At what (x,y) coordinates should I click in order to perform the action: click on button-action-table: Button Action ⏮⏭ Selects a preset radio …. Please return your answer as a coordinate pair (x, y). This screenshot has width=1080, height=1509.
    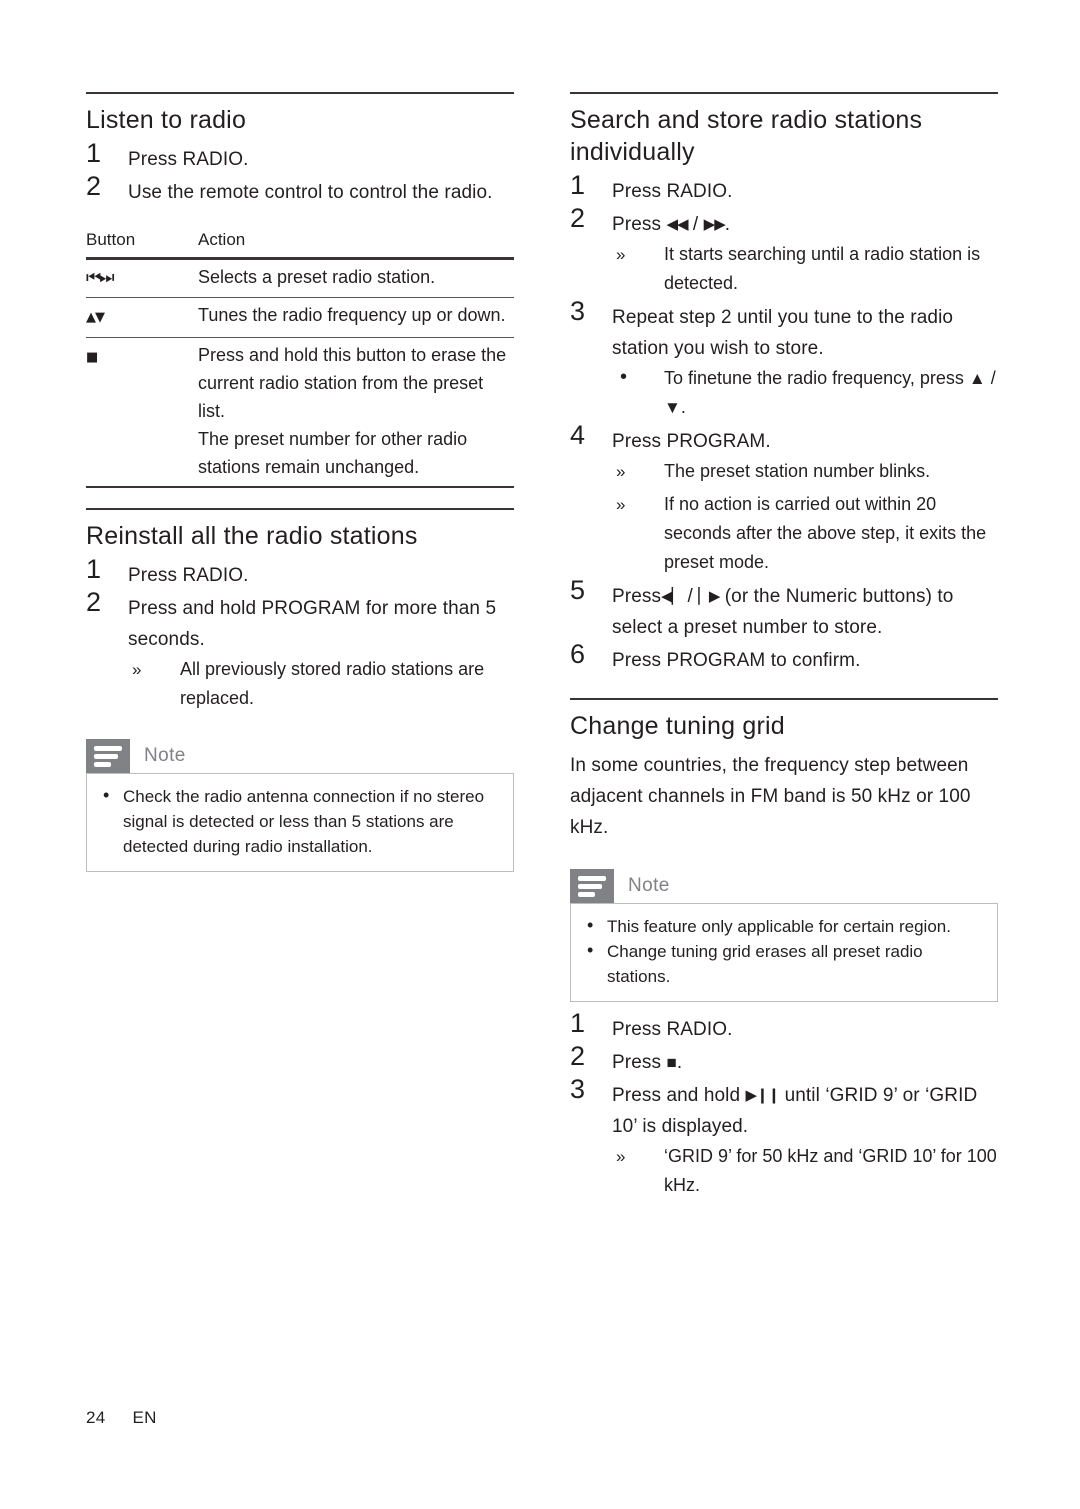
    Looking at the image, I should click on (300, 356).